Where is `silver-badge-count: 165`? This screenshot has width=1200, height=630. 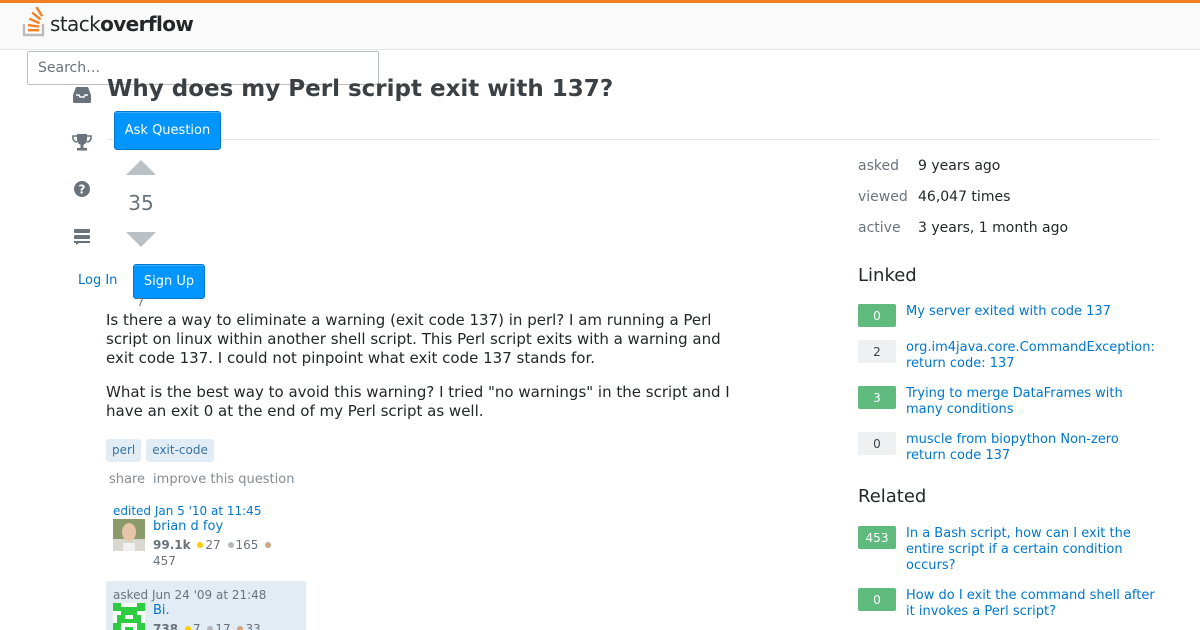 silver-badge-count: 165 is located at coordinates (247, 545).